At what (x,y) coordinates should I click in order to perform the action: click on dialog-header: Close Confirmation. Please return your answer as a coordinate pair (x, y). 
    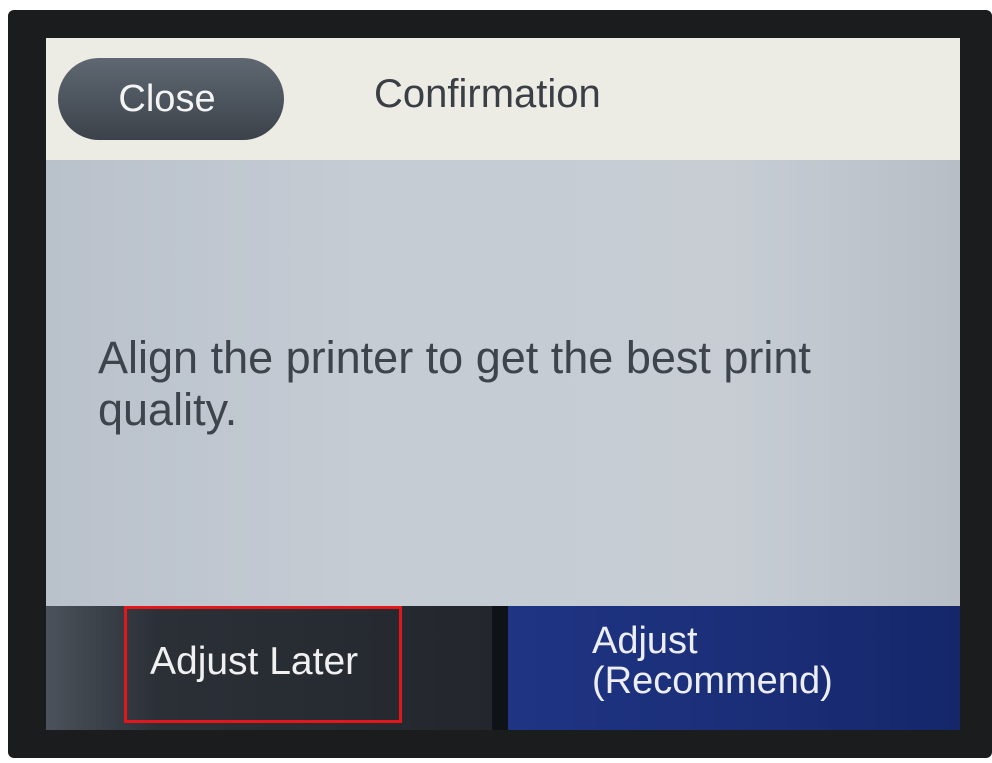
    Looking at the image, I should click on (503, 99).